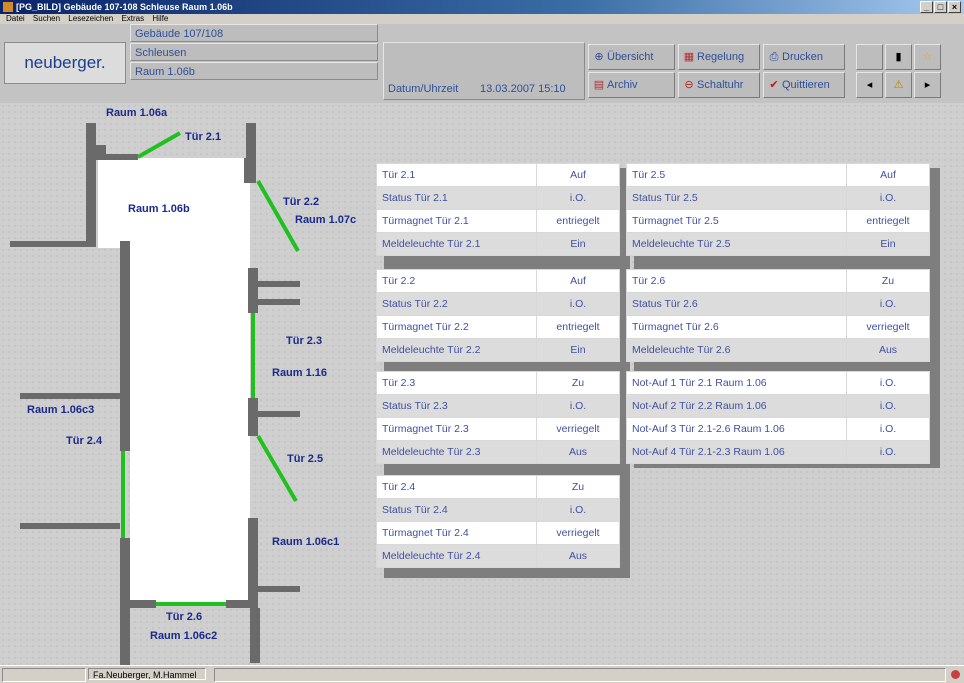 Image resolution: width=964 pixels, height=683 pixels. What do you see at coordinates (203, 137) in the screenshot?
I see `label-tuer-2-1: Tür 2.1` at bounding box center [203, 137].